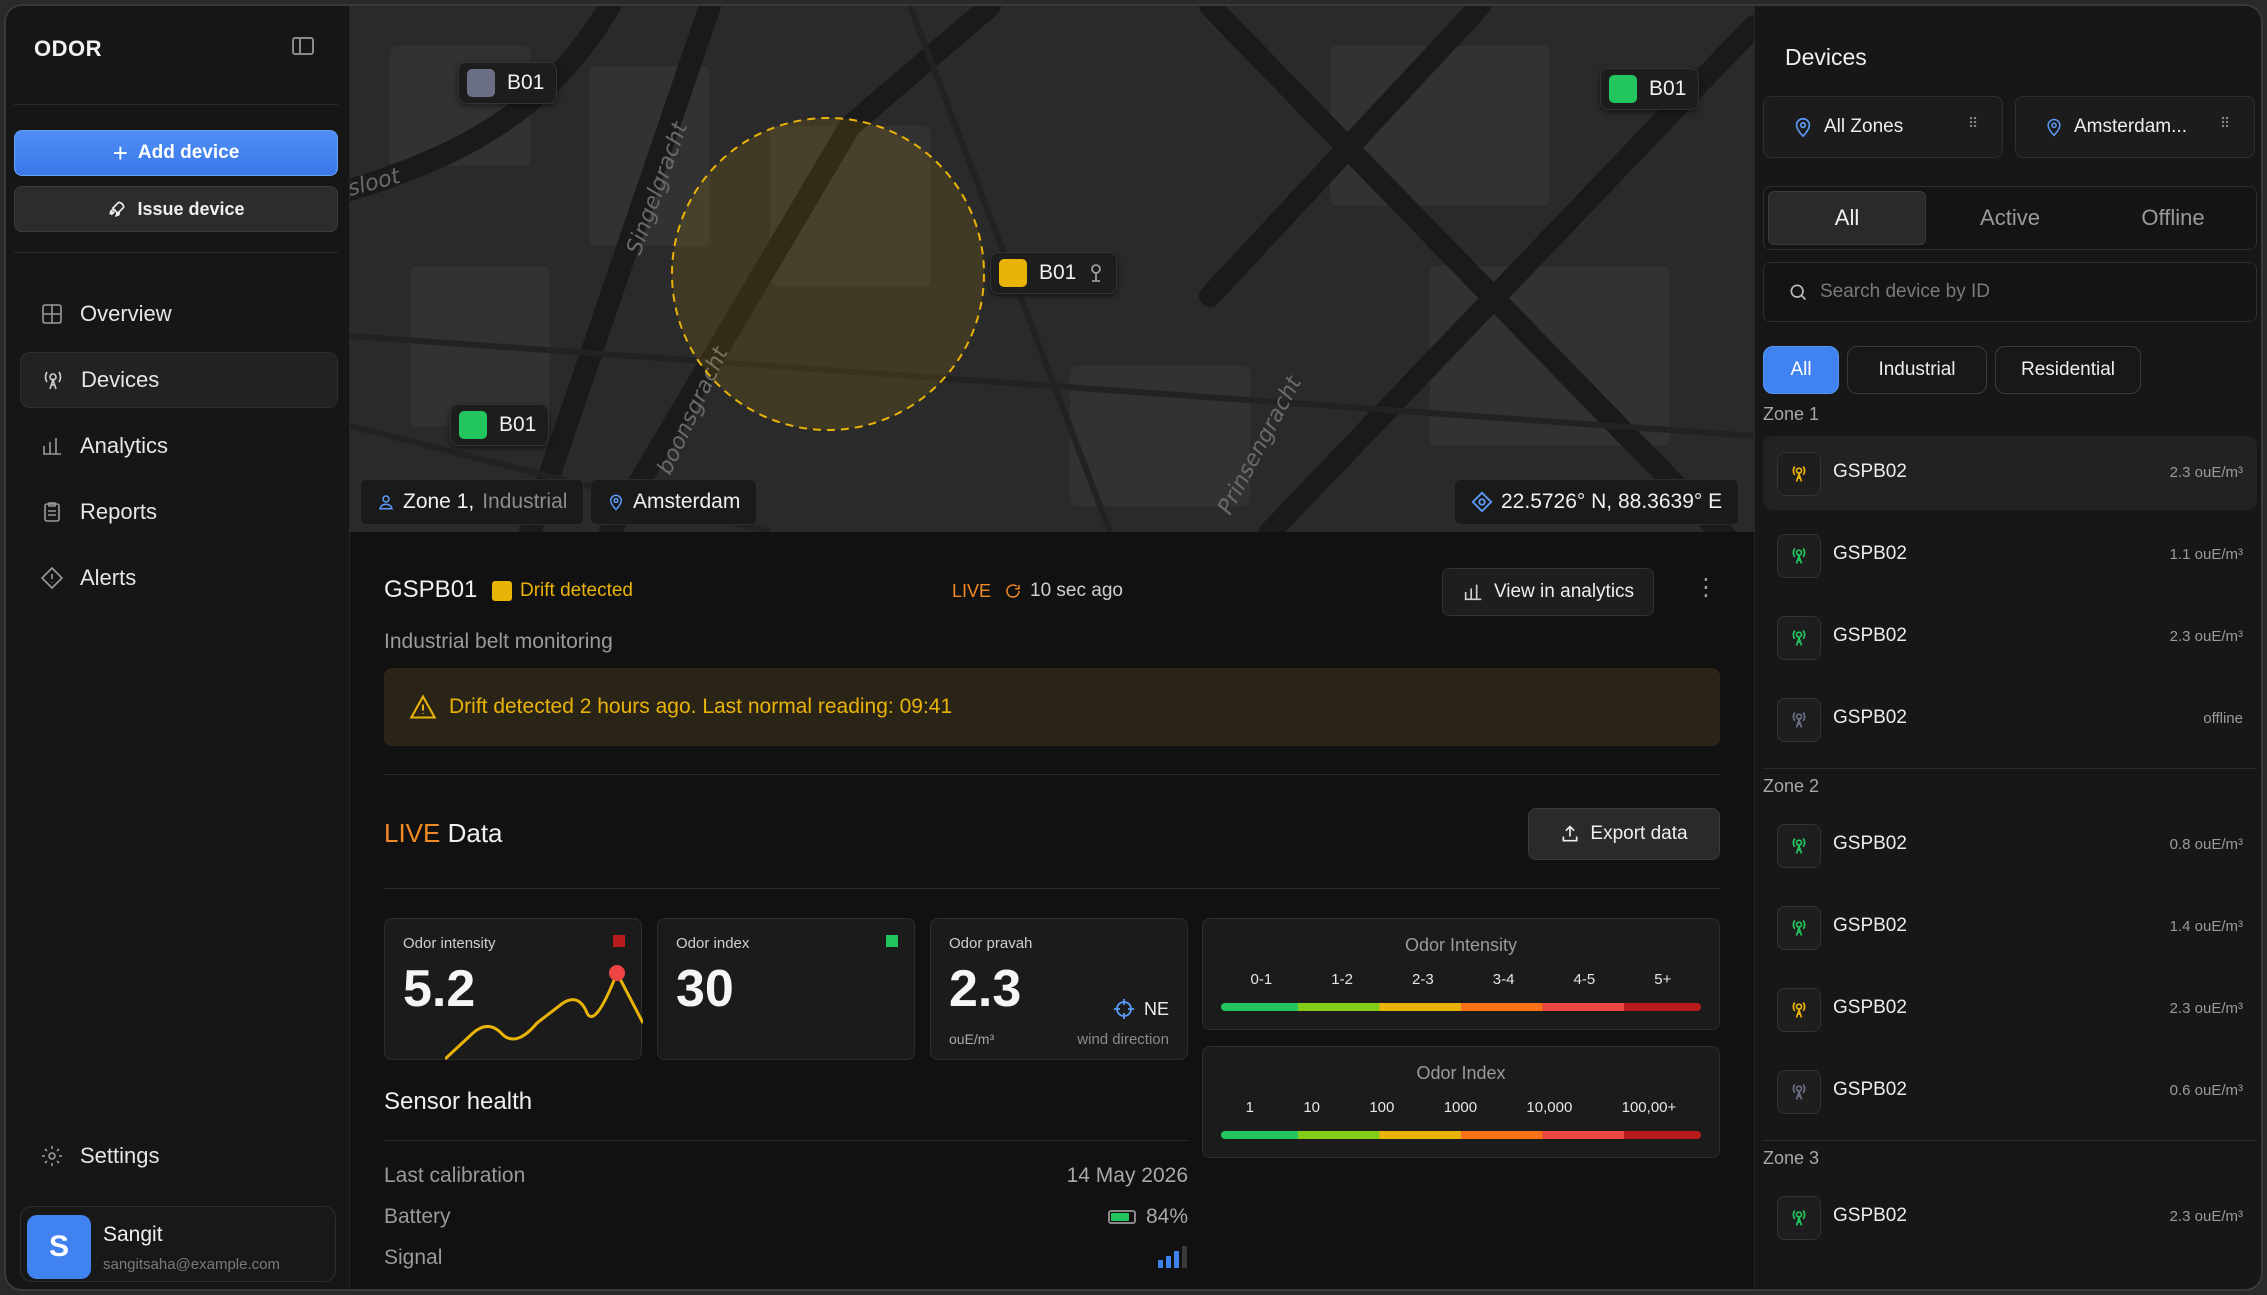 The image size is (2267, 1295). I want to click on grid-icon, so click(52, 314).